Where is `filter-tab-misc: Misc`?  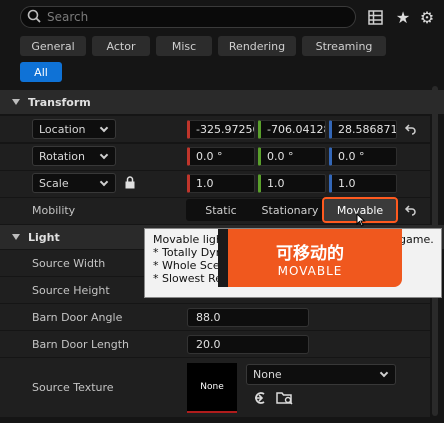
filter-tab-misc: Misc is located at coordinates (184, 46).